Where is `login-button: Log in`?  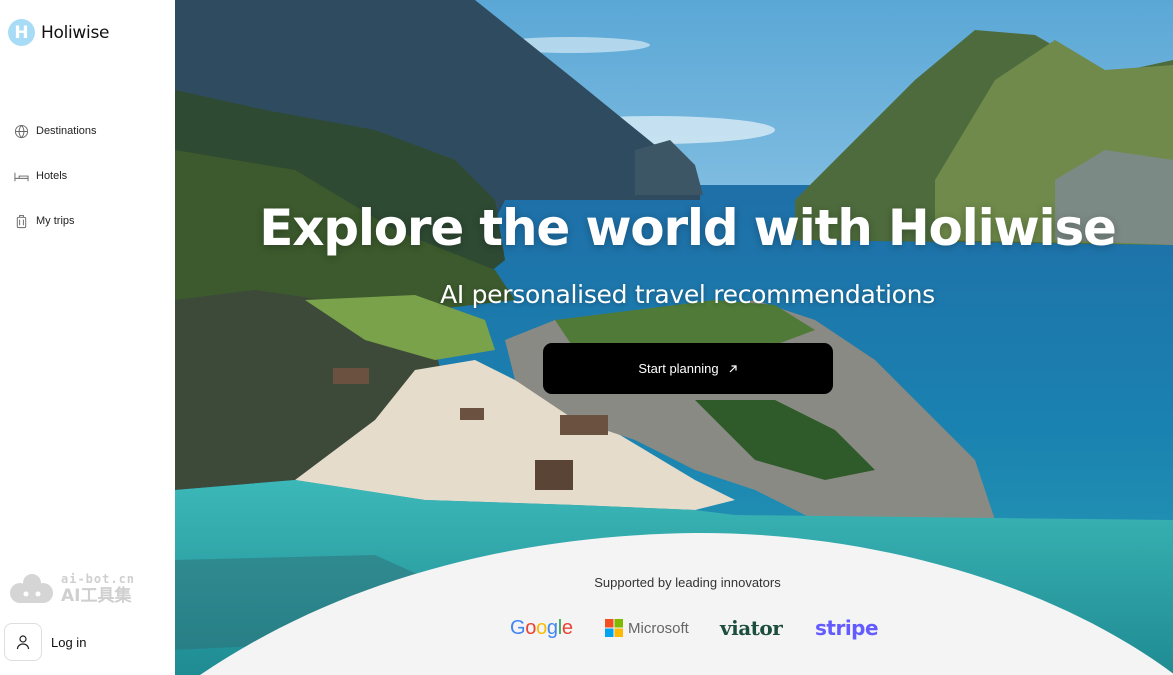 login-button: Log in is located at coordinates (45, 642).